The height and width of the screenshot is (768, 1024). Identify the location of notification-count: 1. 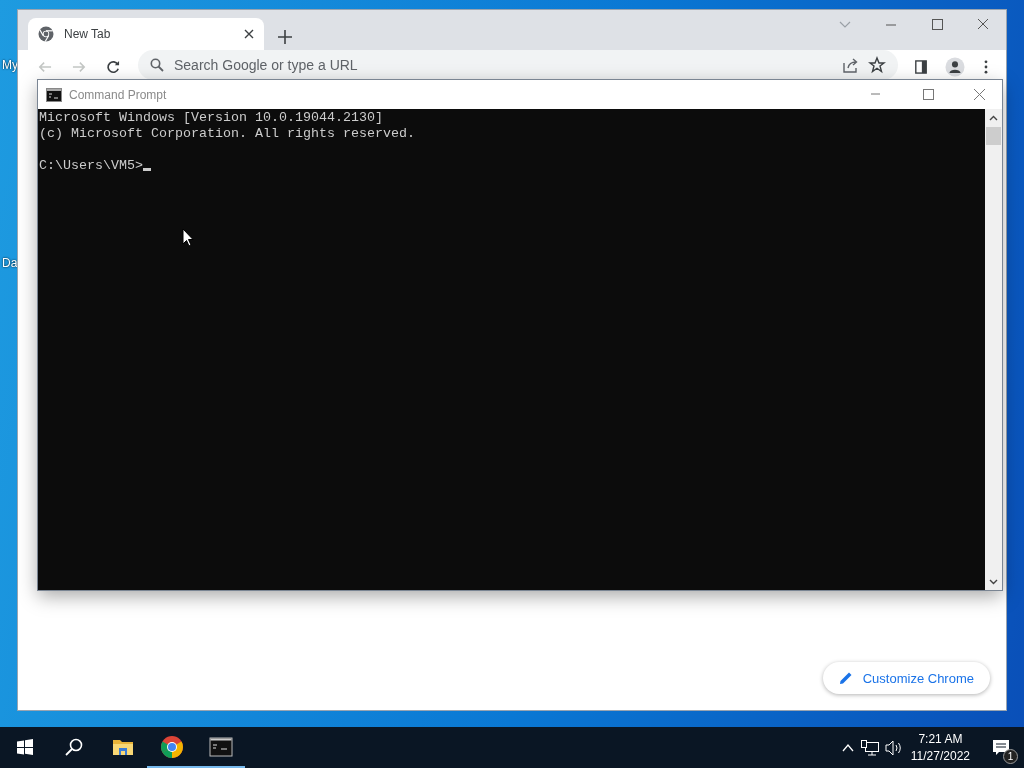
(1010, 756).